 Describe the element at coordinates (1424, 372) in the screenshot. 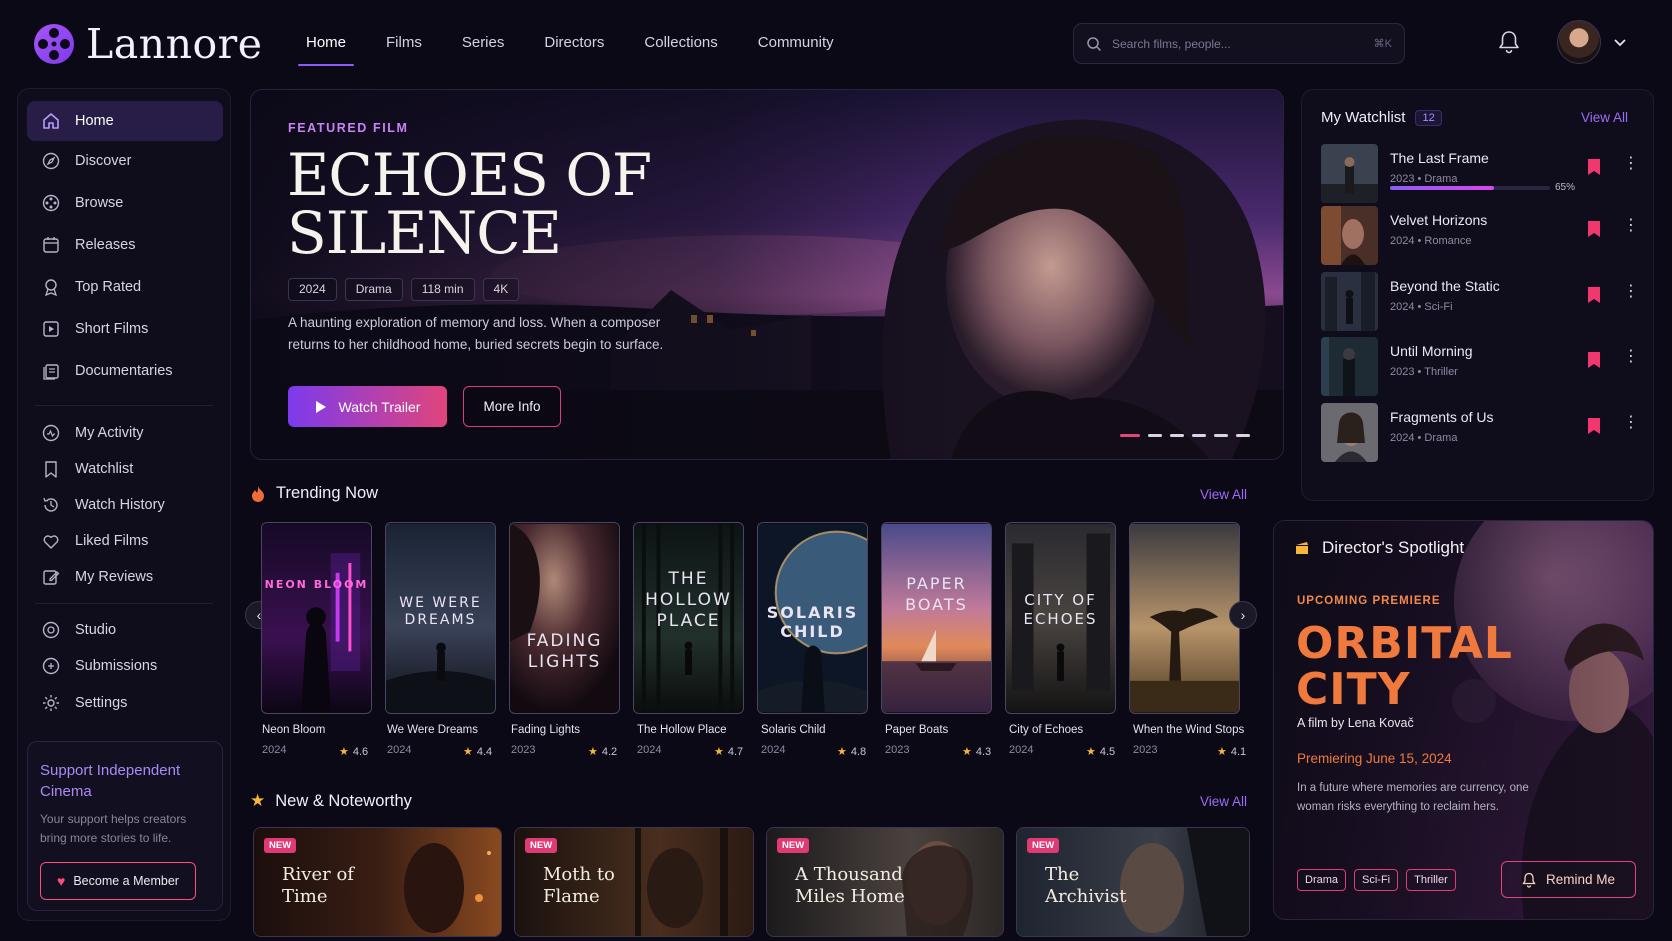

I see `watchlist-meta: 2023 • Thriller` at that location.